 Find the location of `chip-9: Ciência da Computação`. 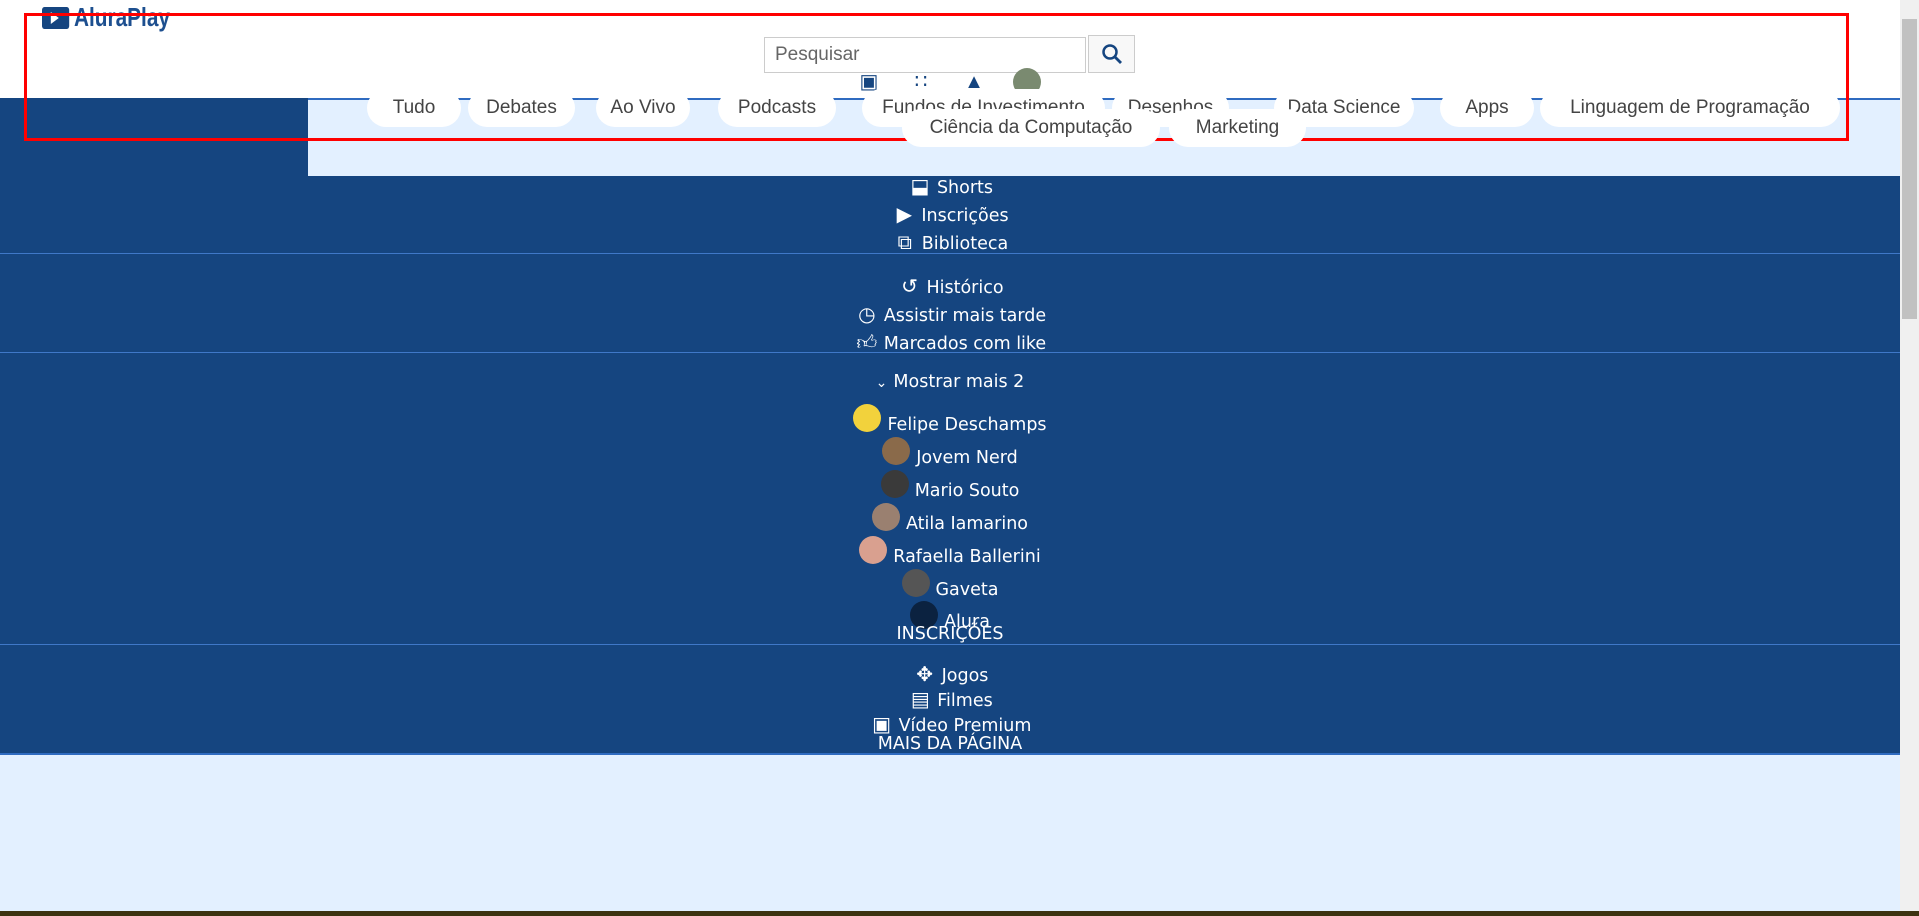

chip-9: Ciência da Computação is located at coordinates (1031, 128).